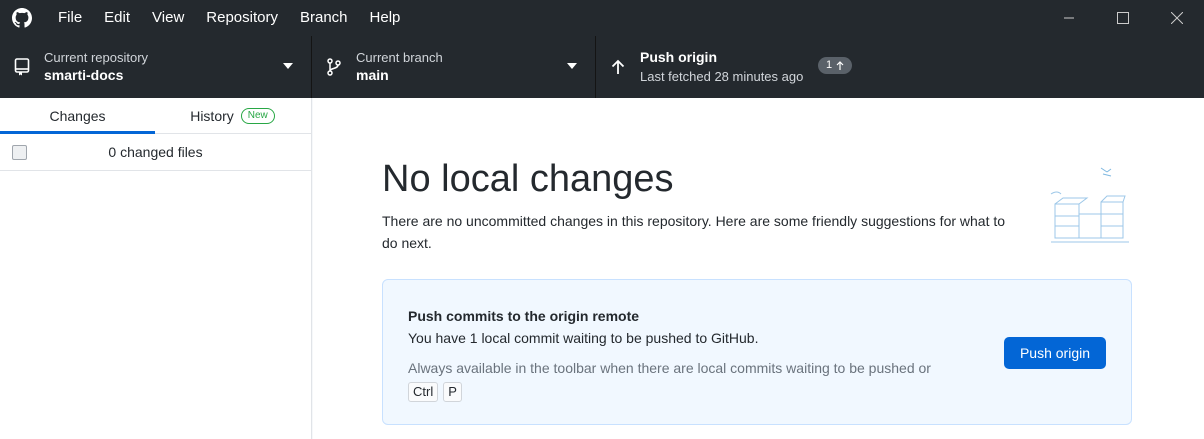 Image resolution: width=1204 pixels, height=439 pixels. I want to click on menu-edit: Edit, so click(117, 18).